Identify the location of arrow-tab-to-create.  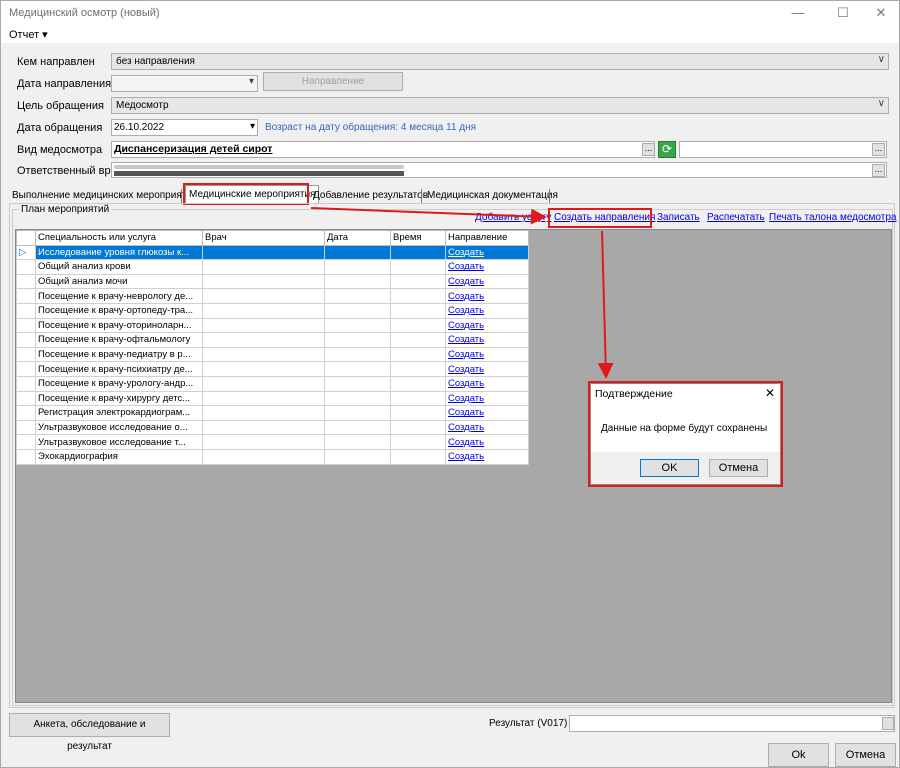
(428, 216).